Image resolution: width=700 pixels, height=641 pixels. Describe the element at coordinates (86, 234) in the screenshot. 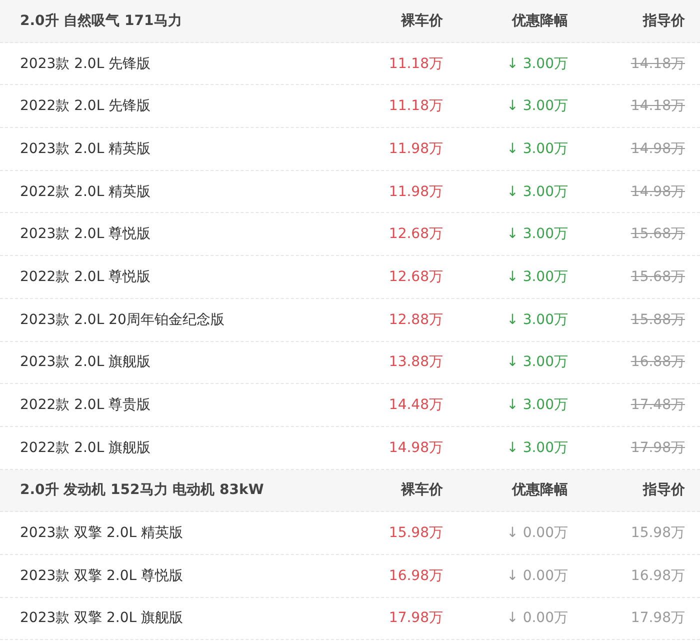

I see `trim-name: 2023款 2.0L 尊悦版` at that location.